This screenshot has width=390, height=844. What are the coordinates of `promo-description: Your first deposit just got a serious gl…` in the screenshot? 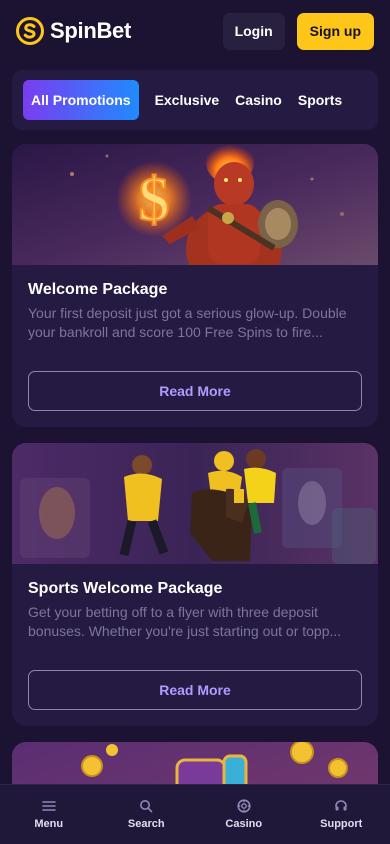 It's located at (187, 322).